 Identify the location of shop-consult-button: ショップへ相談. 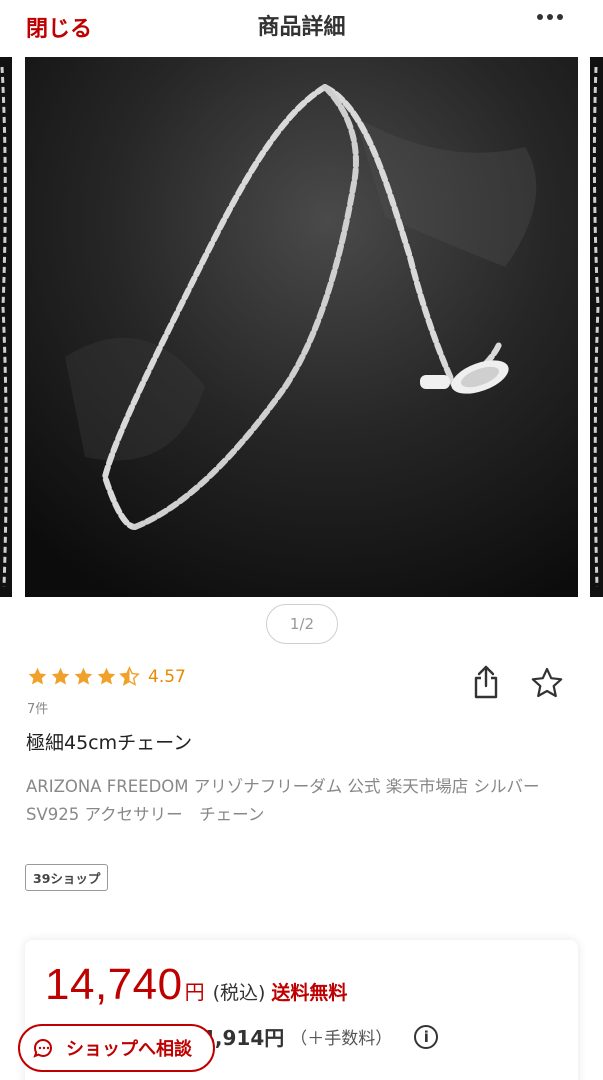
(116, 1048).